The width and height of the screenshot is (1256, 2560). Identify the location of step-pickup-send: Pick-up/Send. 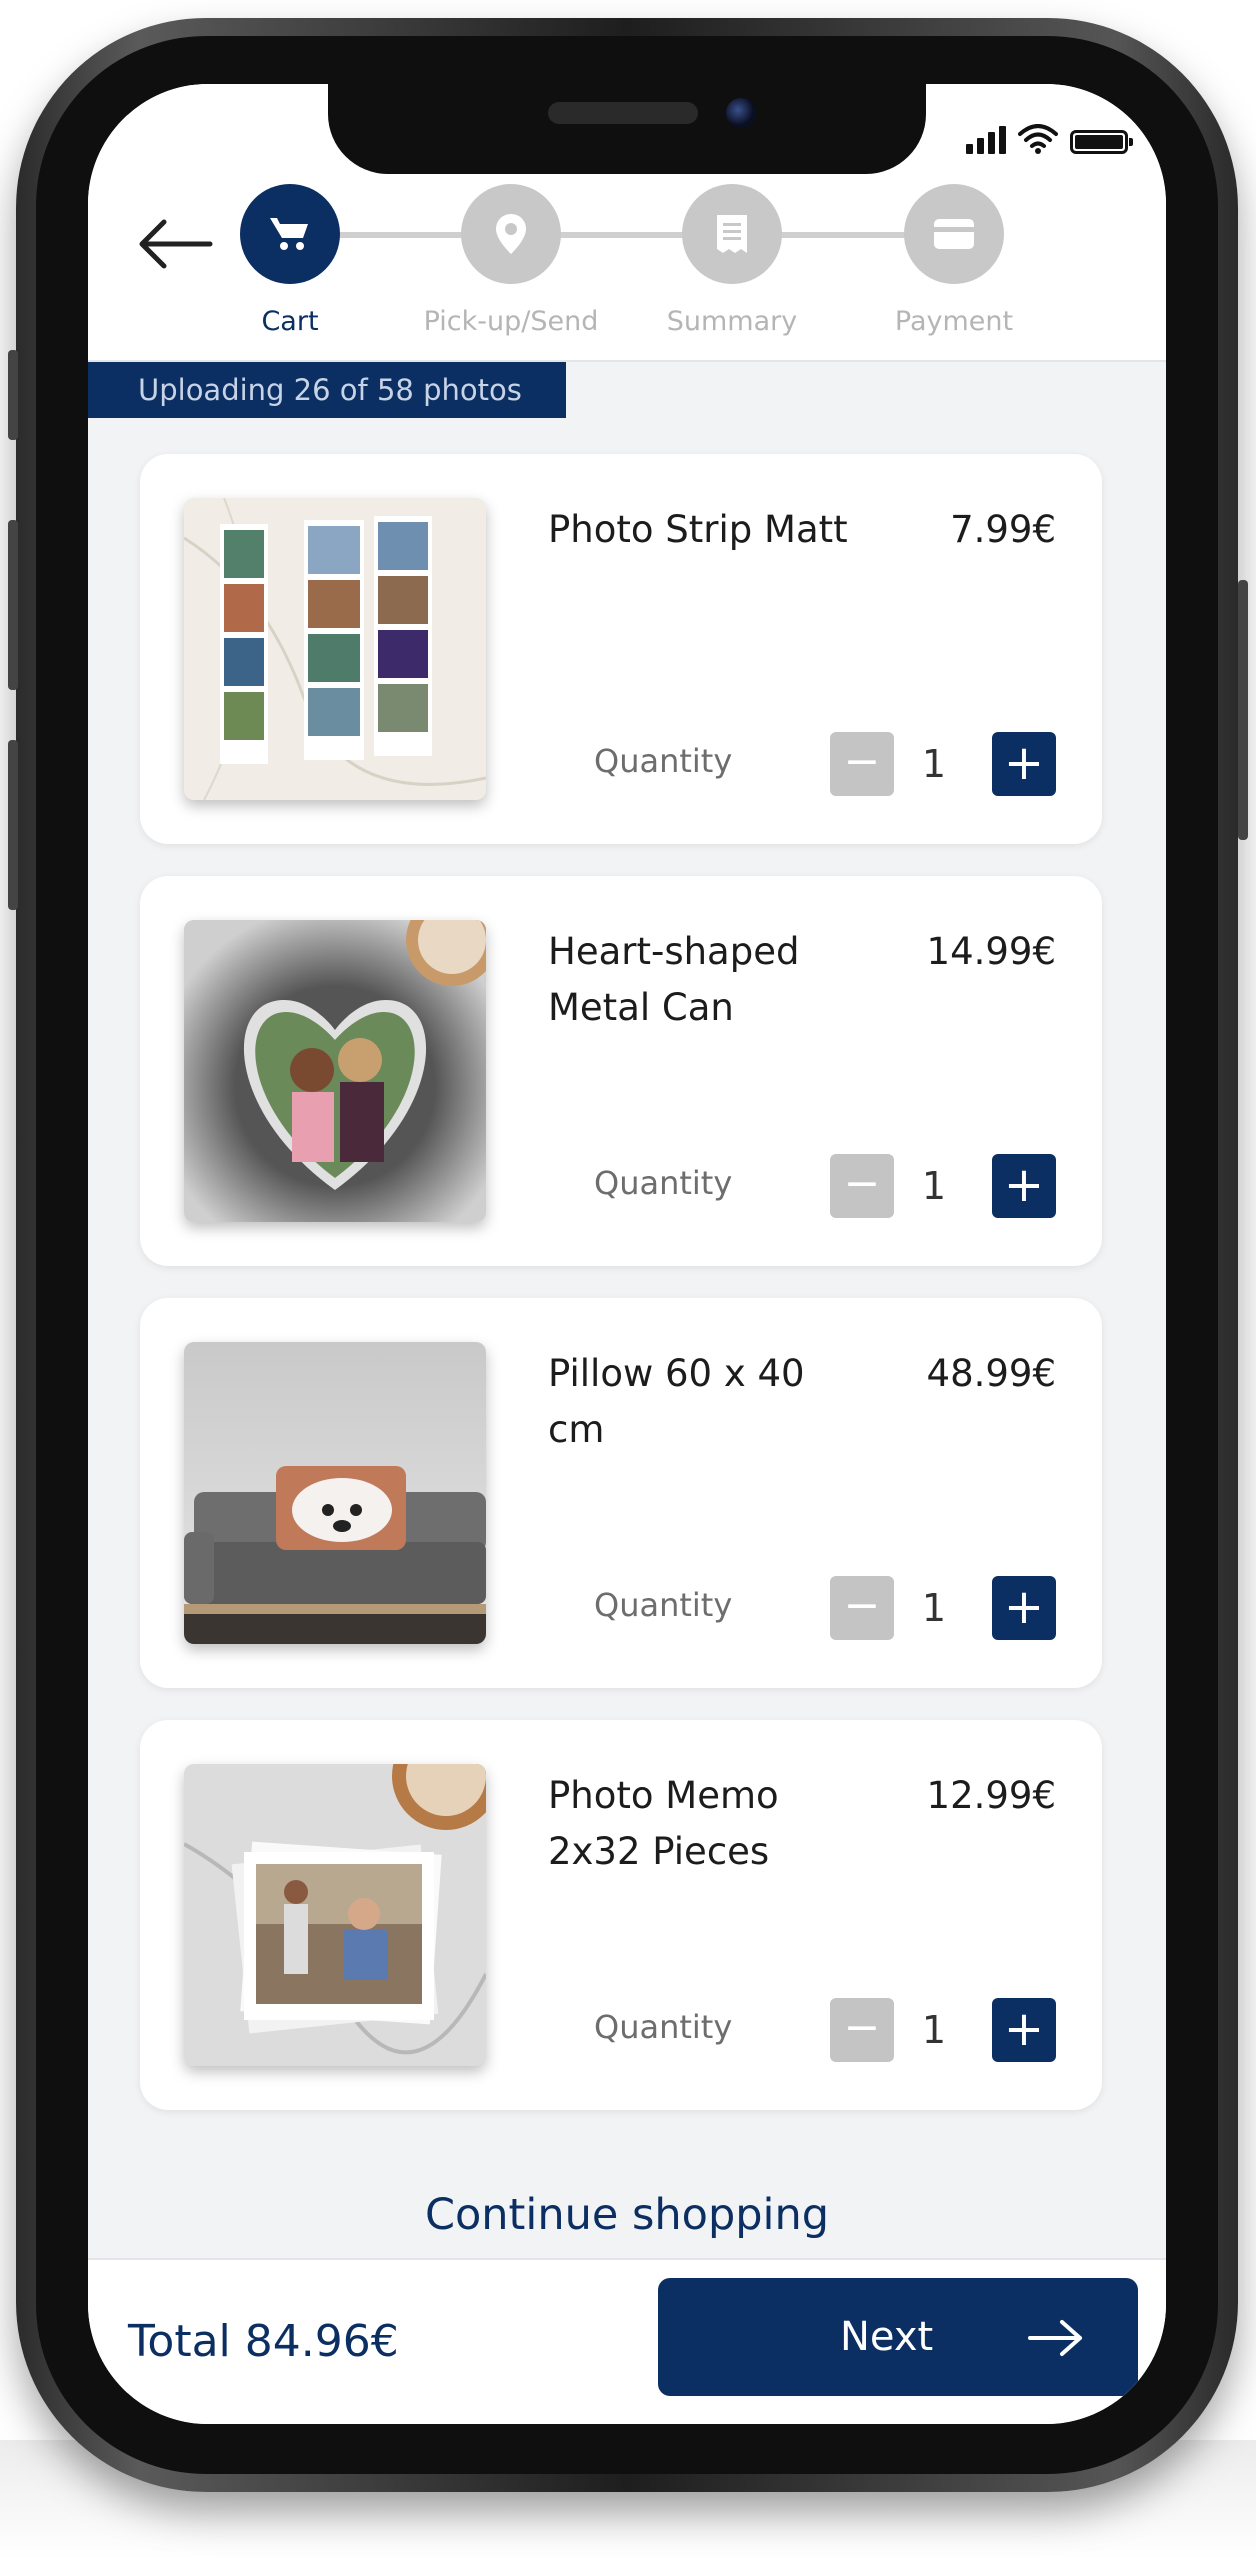
(511, 260).